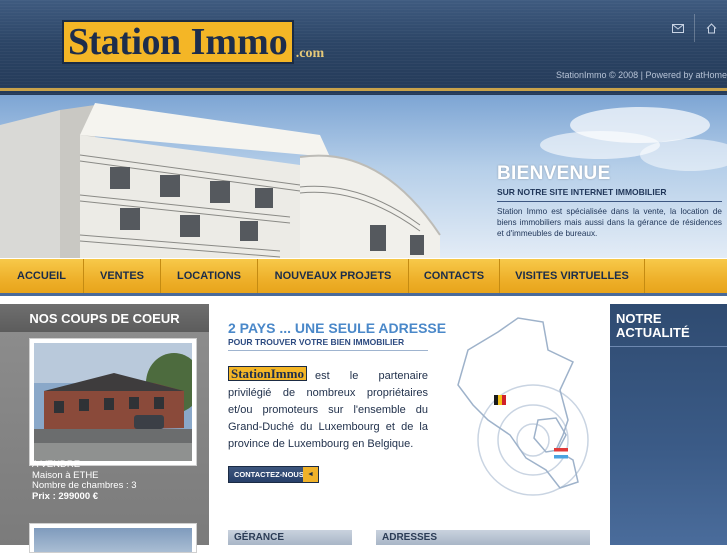  Describe the element at coordinates (678, 28) in the screenshot. I see `envelope-icon` at that location.